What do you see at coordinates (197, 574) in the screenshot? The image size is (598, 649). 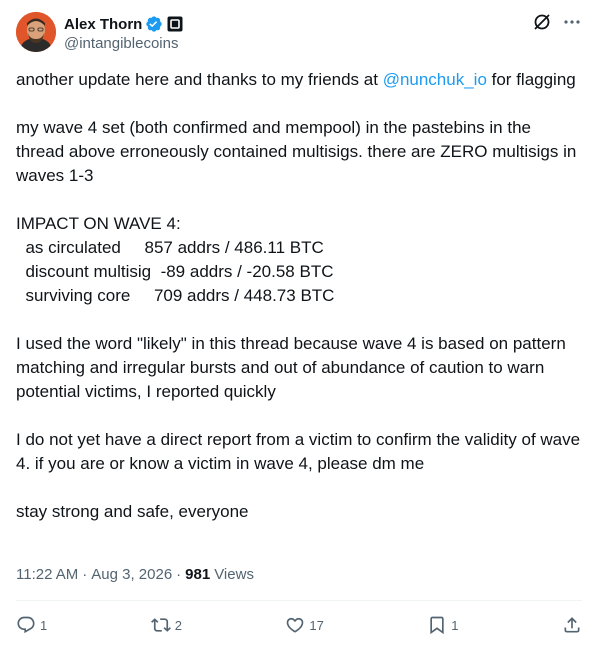 I see `views-count: 981` at bounding box center [197, 574].